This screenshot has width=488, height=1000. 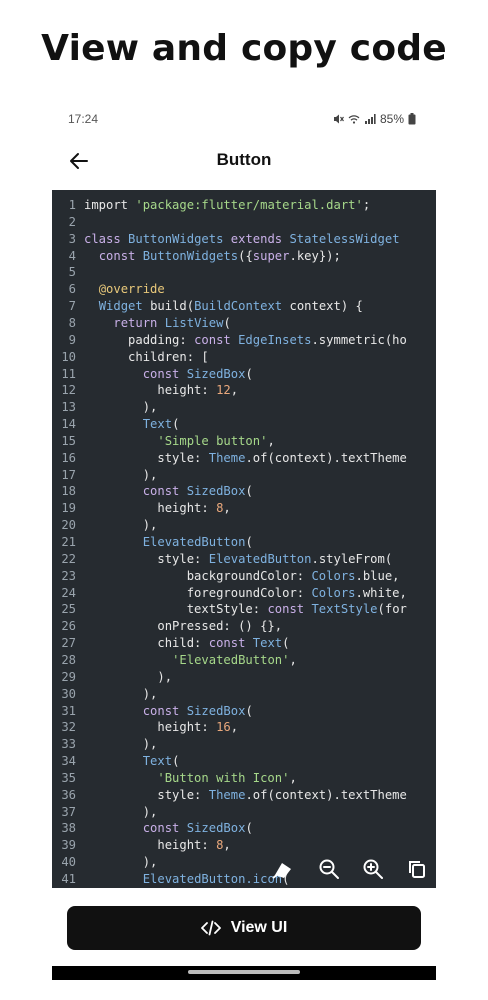 I want to click on zoom-out-button, so click(x=329, y=869).